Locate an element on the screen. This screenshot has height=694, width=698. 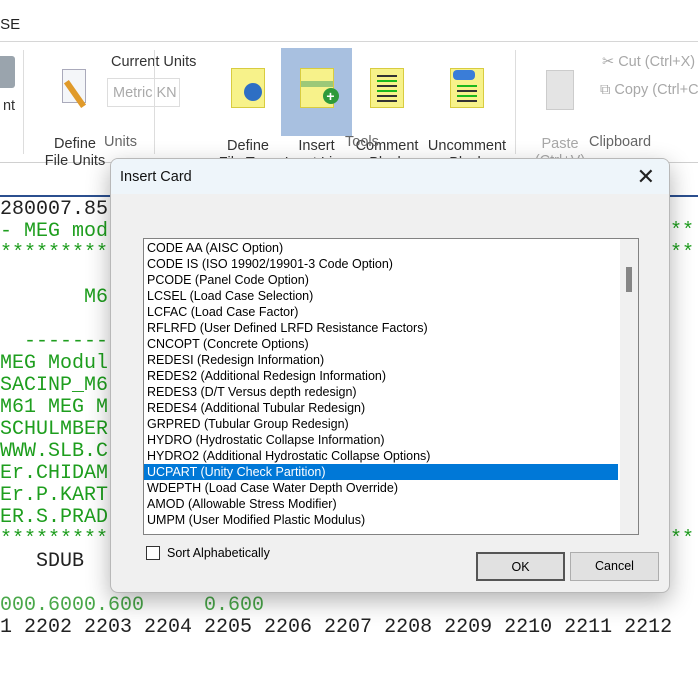
globe-note-icon is located at coordinates (248, 88).